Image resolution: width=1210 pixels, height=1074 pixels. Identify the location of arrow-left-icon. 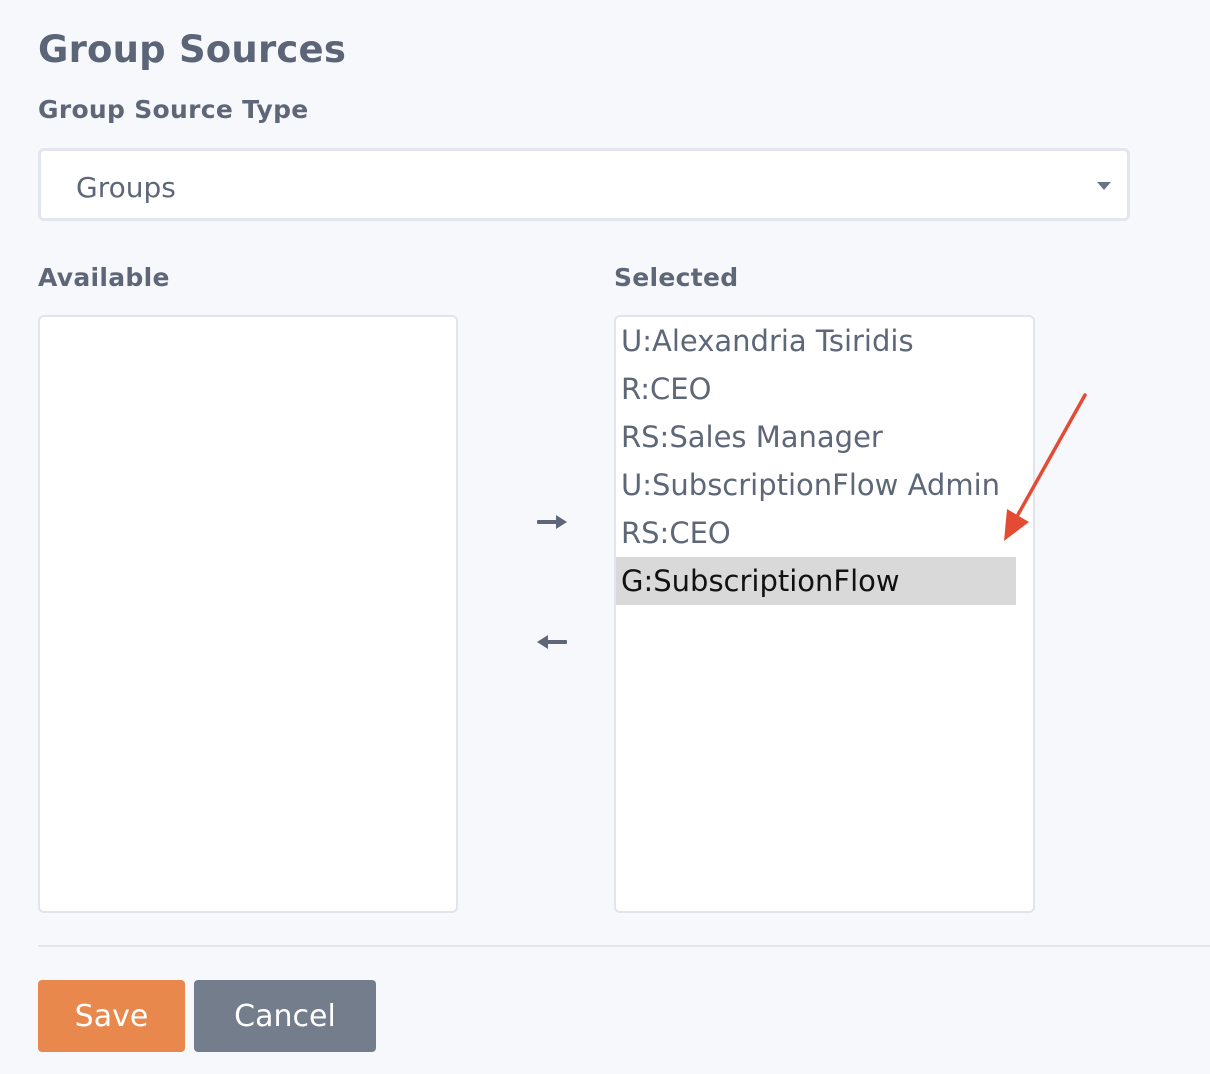
(552, 642).